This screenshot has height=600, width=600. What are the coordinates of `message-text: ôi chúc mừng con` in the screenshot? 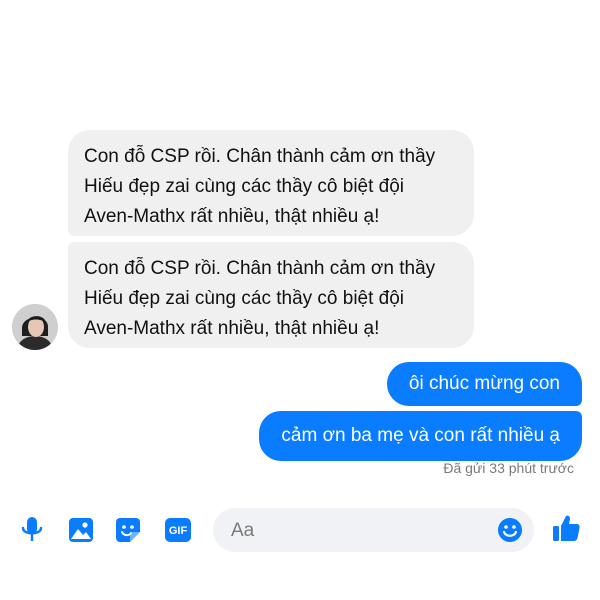 It's located at (484, 383).